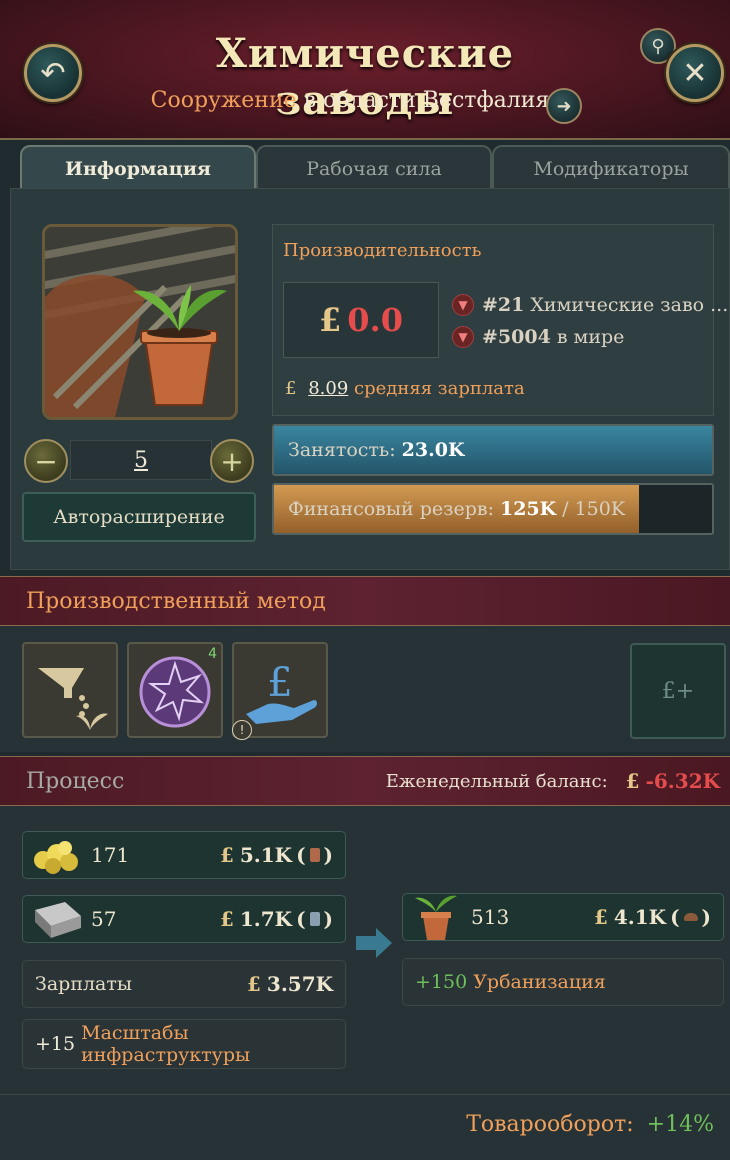  Describe the element at coordinates (463, 337) in the screenshot. I see `rank-down-icon: ▼` at that location.